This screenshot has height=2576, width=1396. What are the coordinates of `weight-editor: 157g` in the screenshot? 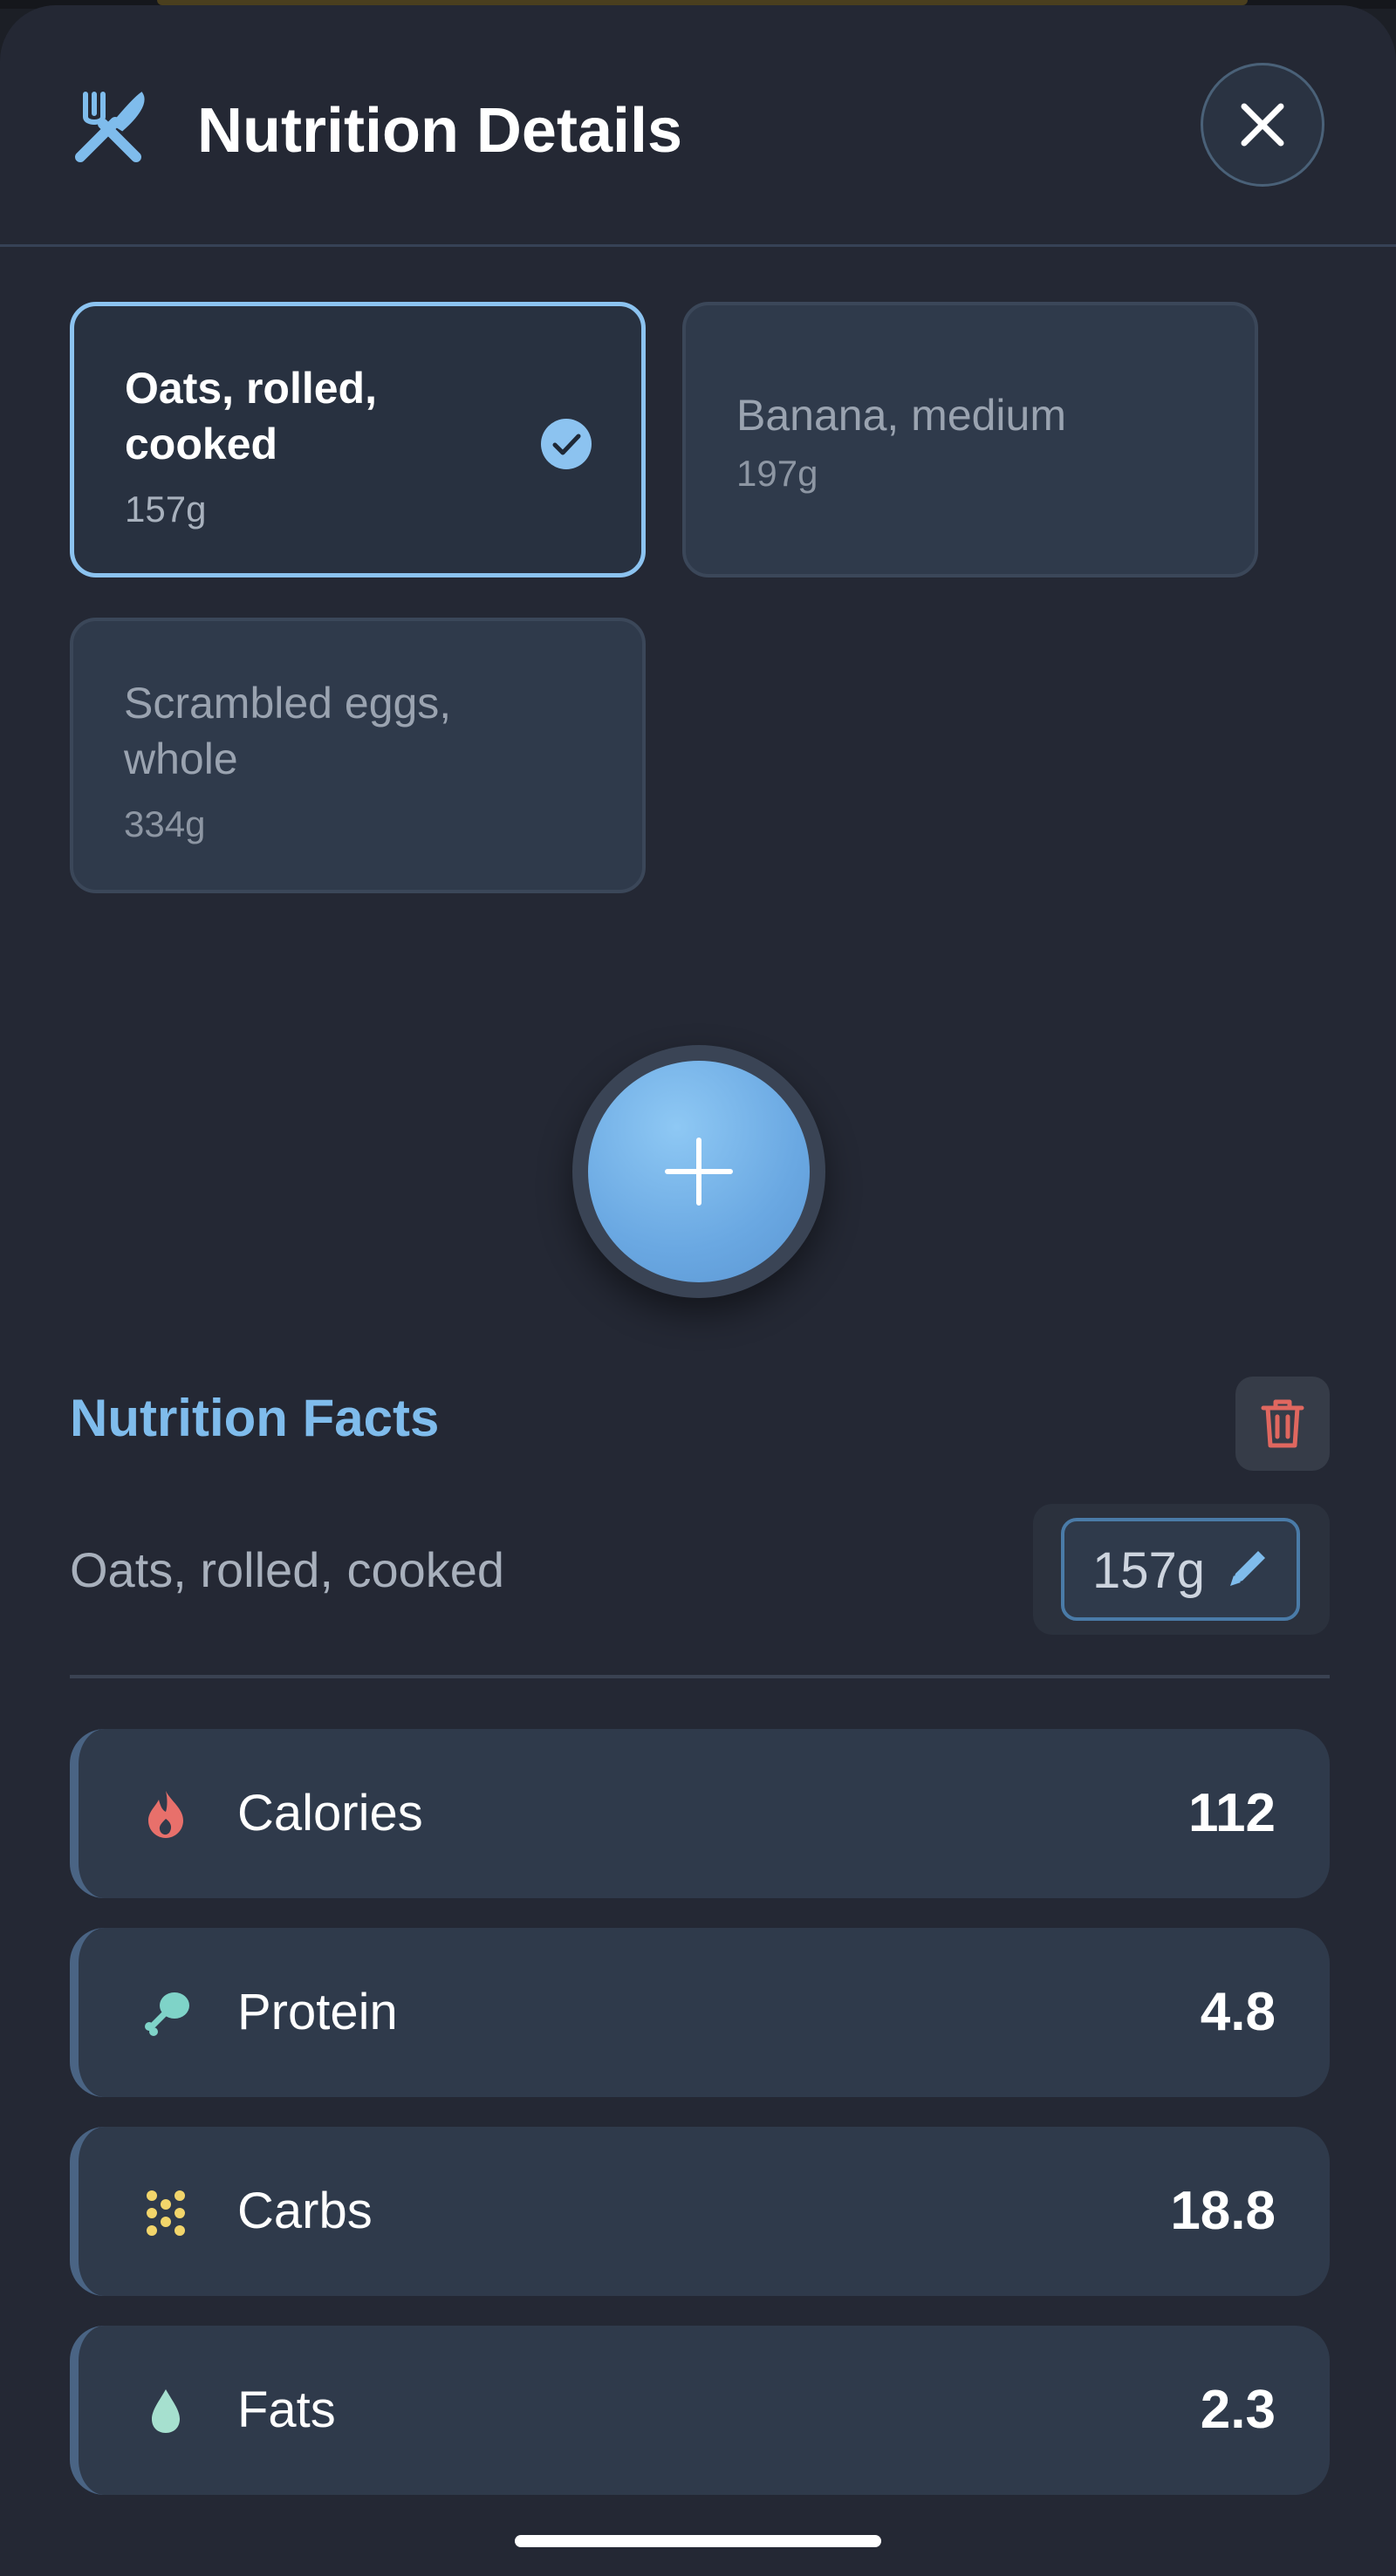 It's located at (1181, 1569).